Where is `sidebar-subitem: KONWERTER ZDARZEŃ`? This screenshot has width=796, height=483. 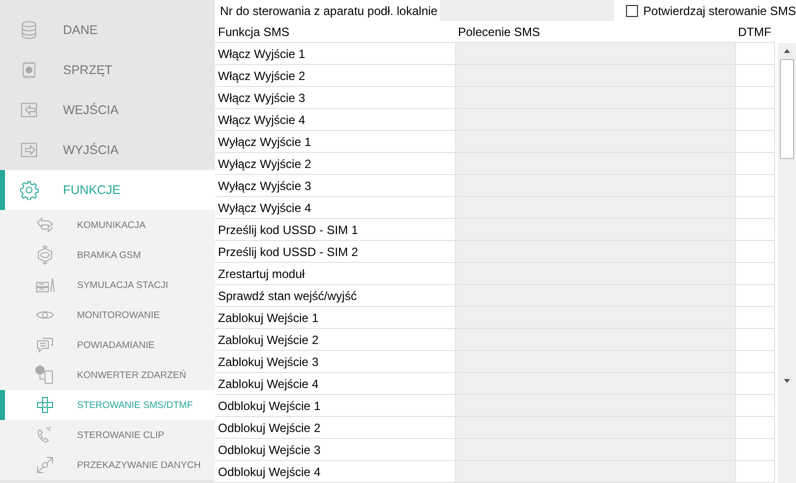
sidebar-subitem: KONWERTER ZDARZEŃ is located at coordinates (107, 375).